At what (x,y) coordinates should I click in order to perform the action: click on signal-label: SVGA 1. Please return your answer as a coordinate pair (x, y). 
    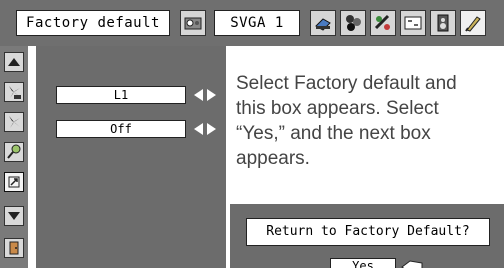
    Looking at the image, I should click on (257, 23).